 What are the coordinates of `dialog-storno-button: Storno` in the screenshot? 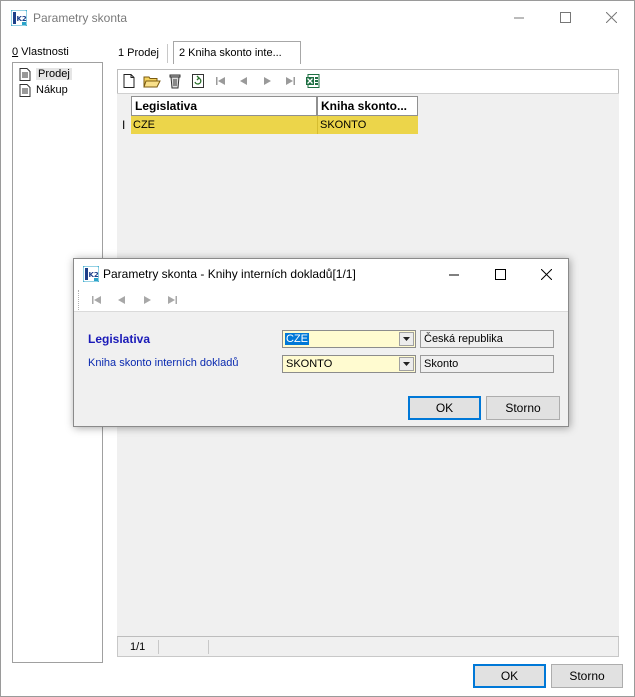 It's located at (523, 408).